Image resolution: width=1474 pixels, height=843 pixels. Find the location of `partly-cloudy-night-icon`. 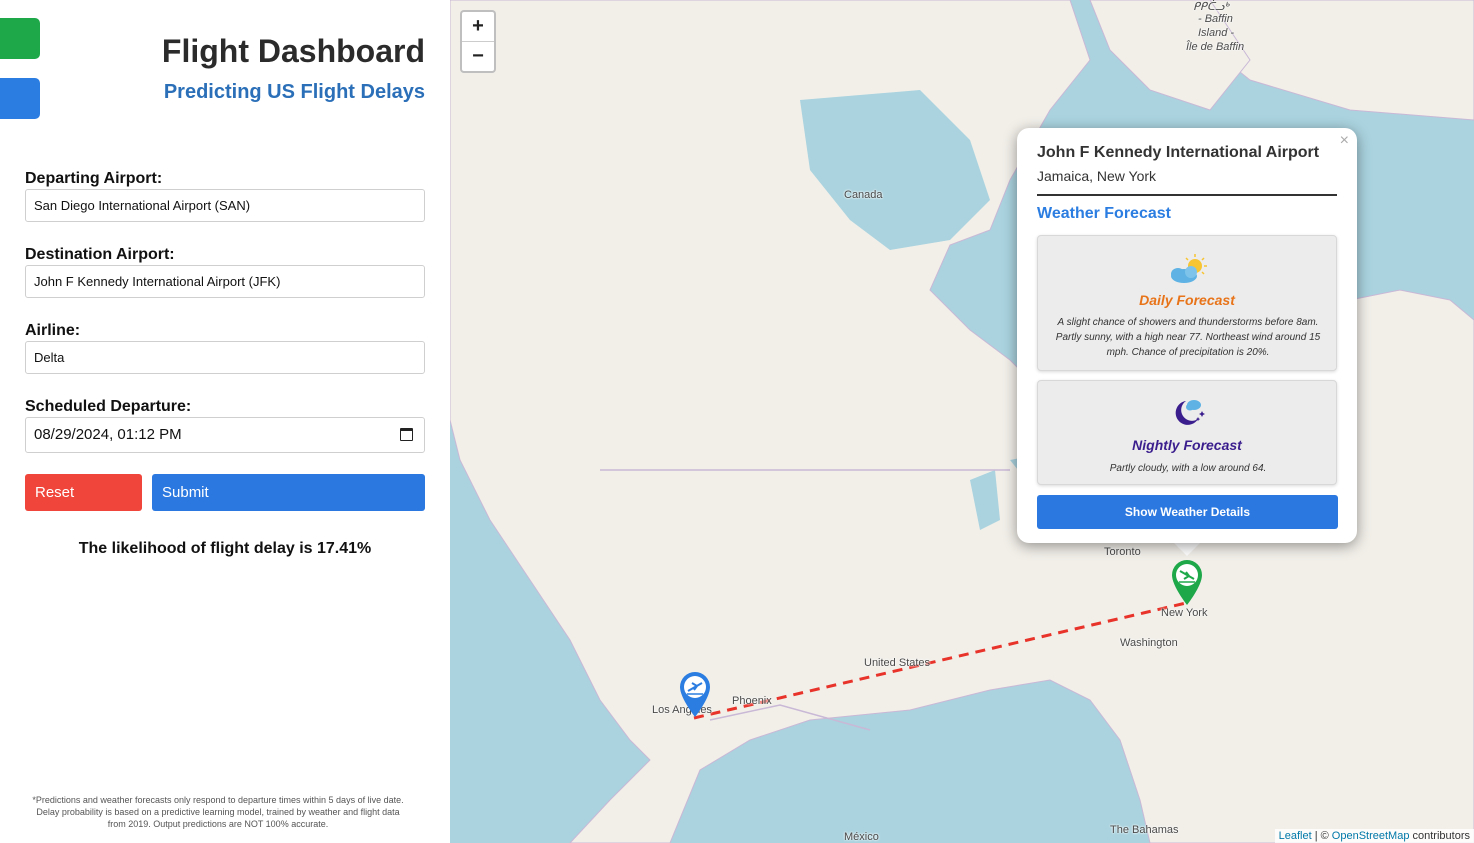

partly-cloudy-night-icon is located at coordinates (1190, 412).